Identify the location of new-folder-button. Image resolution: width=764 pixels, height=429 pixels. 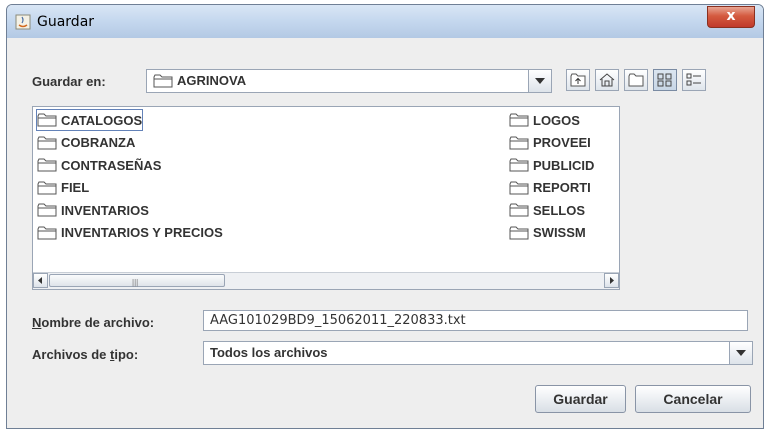
(636, 80).